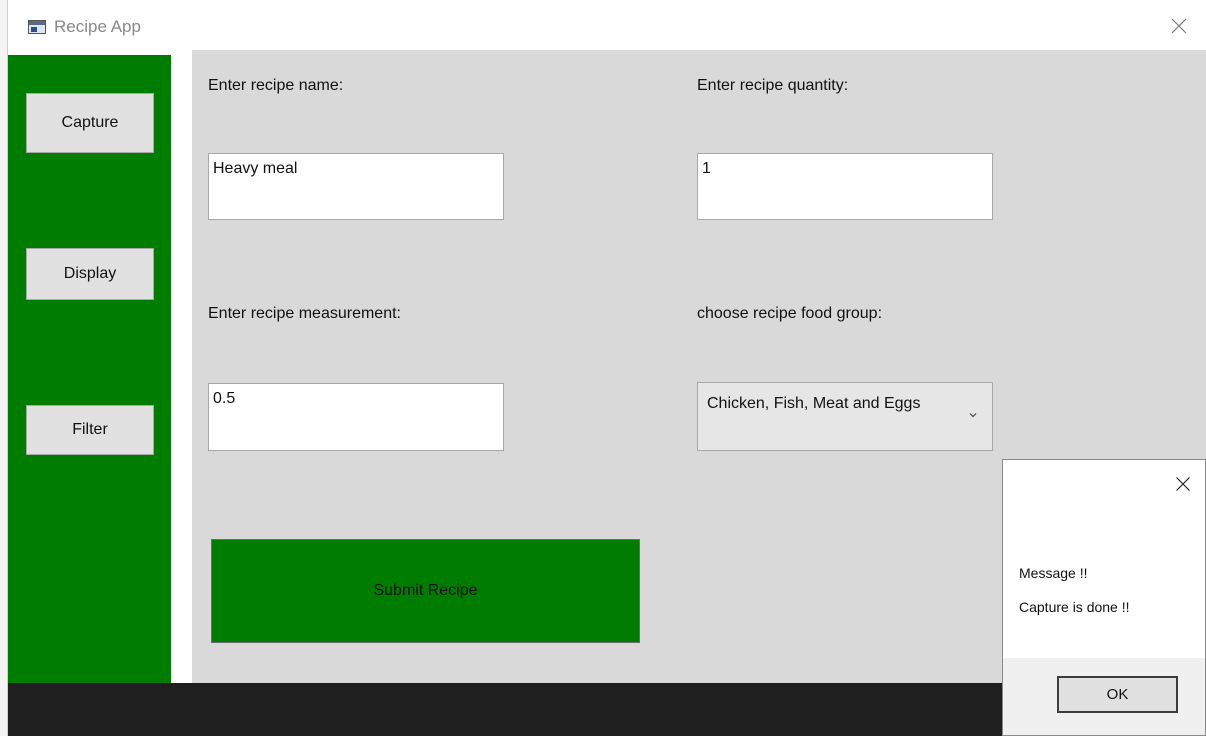 This screenshot has height=736, width=1206. I want to click on display-button: Display, so click(90, 274).